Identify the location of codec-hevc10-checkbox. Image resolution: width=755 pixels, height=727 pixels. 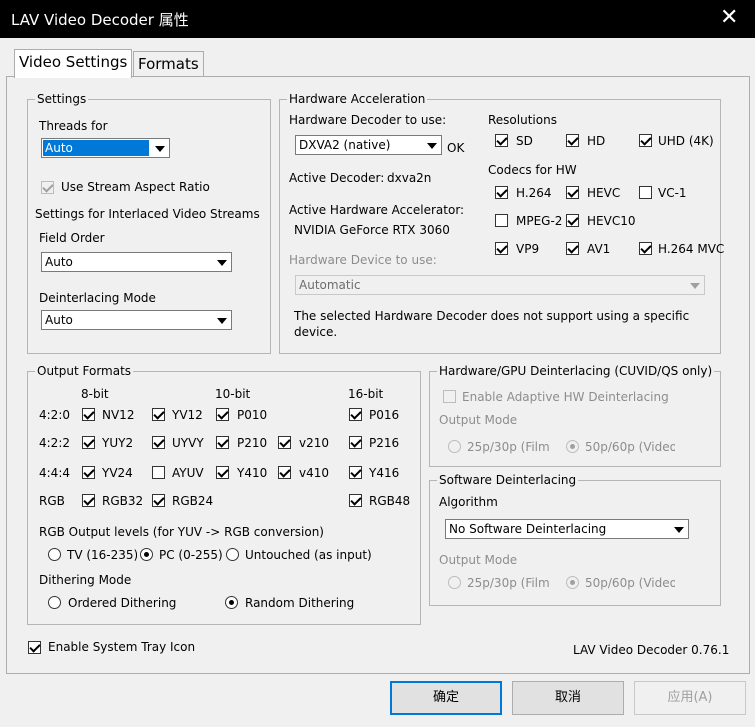
(572, 220).